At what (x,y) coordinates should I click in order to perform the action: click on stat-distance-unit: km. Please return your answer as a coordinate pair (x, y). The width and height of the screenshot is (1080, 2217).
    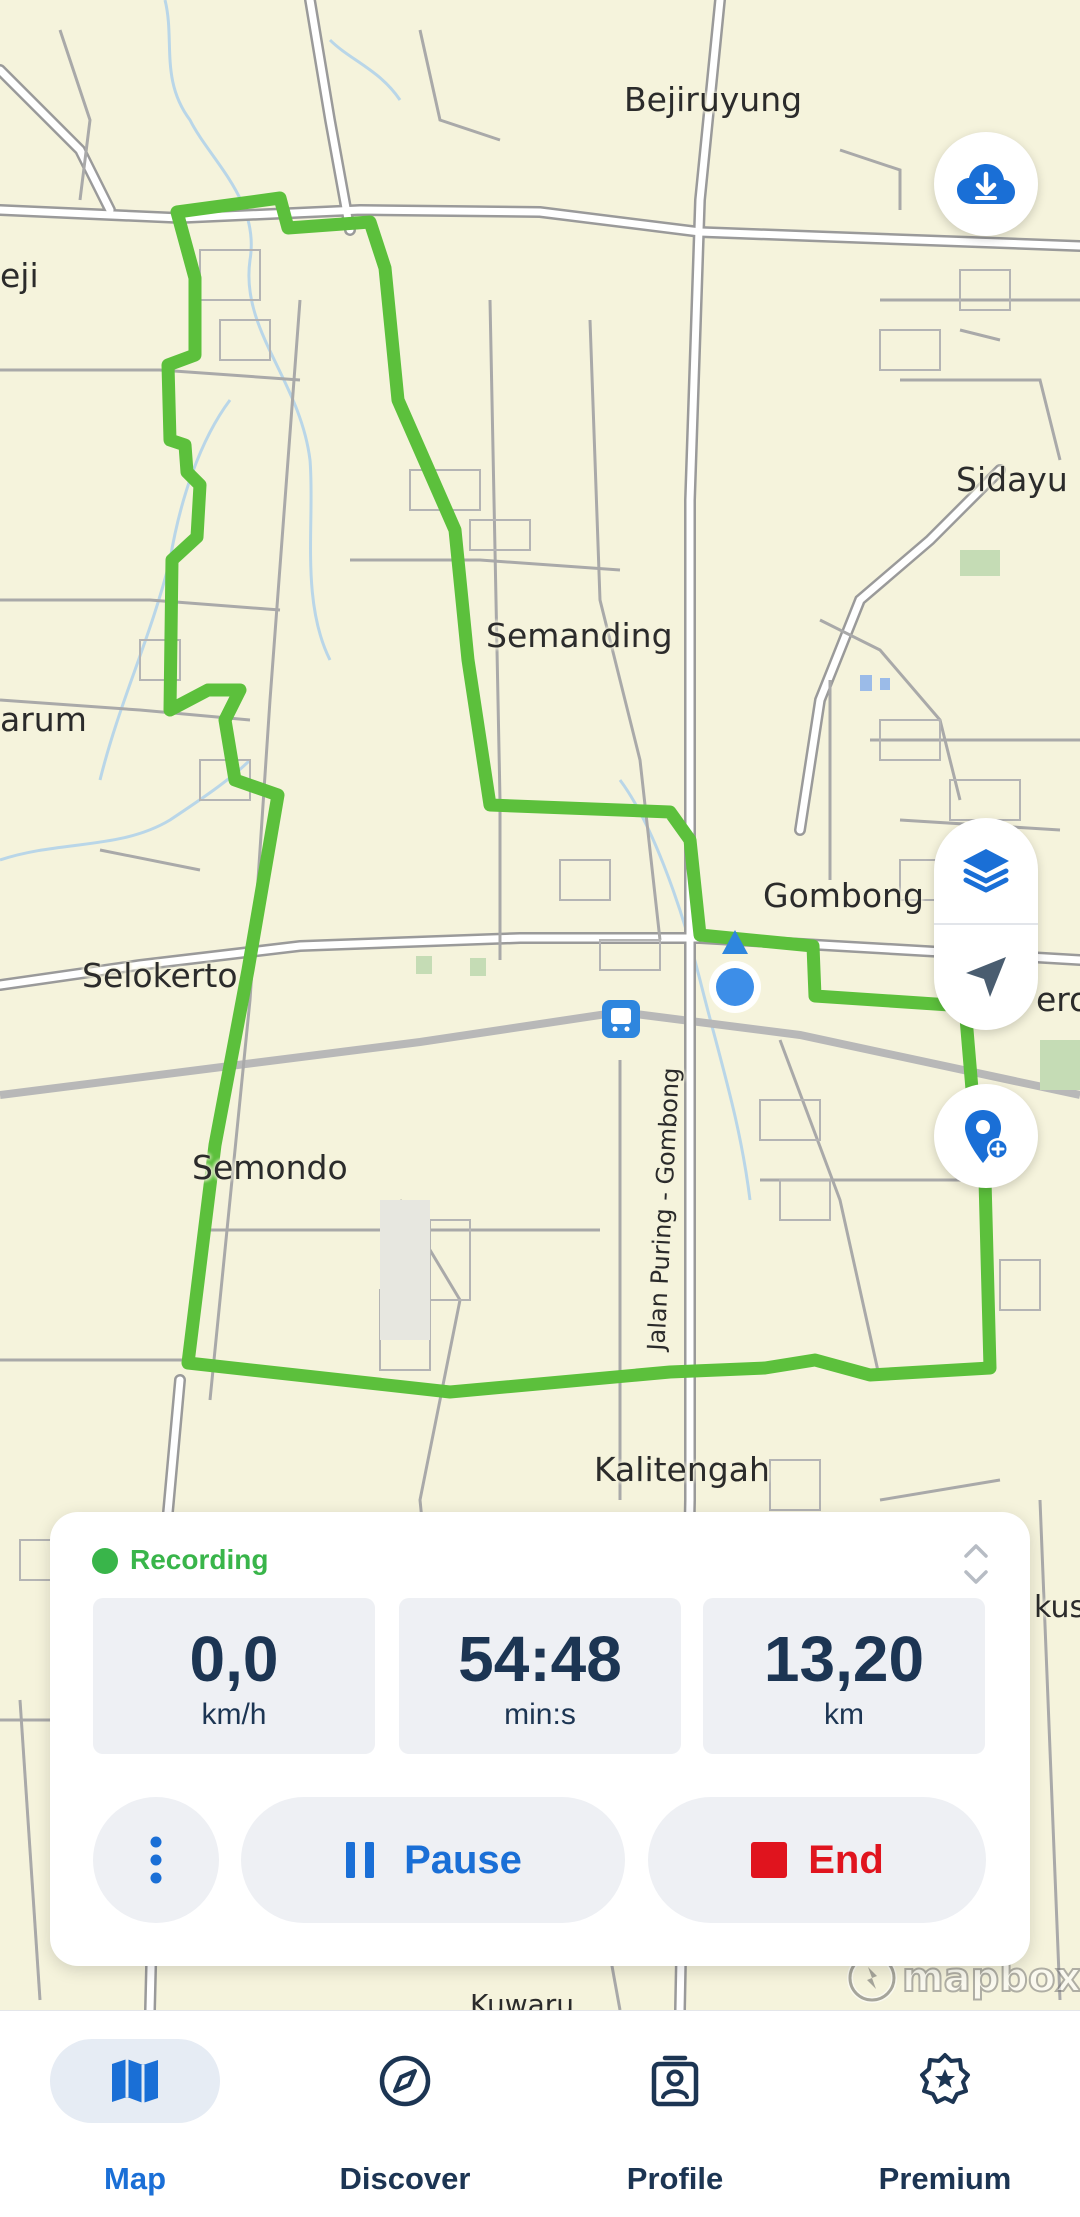
    Looking at the image, I should click on (844, 1714).